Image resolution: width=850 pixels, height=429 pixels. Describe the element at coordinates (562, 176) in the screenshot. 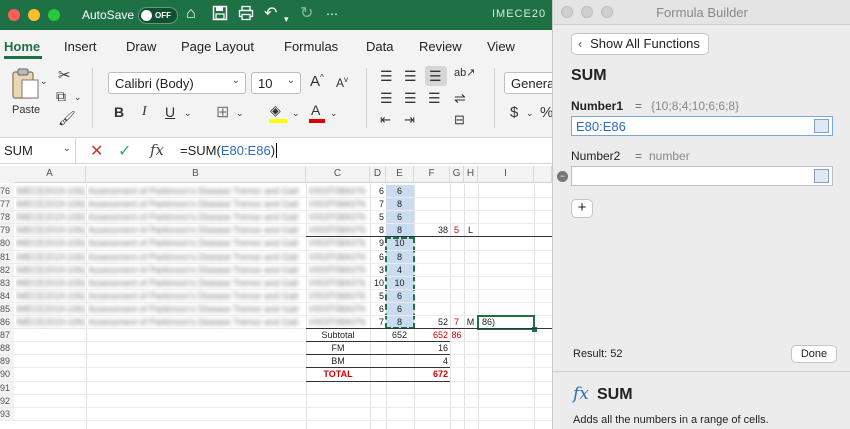

I see `remove-argument-icon: −` at that location.